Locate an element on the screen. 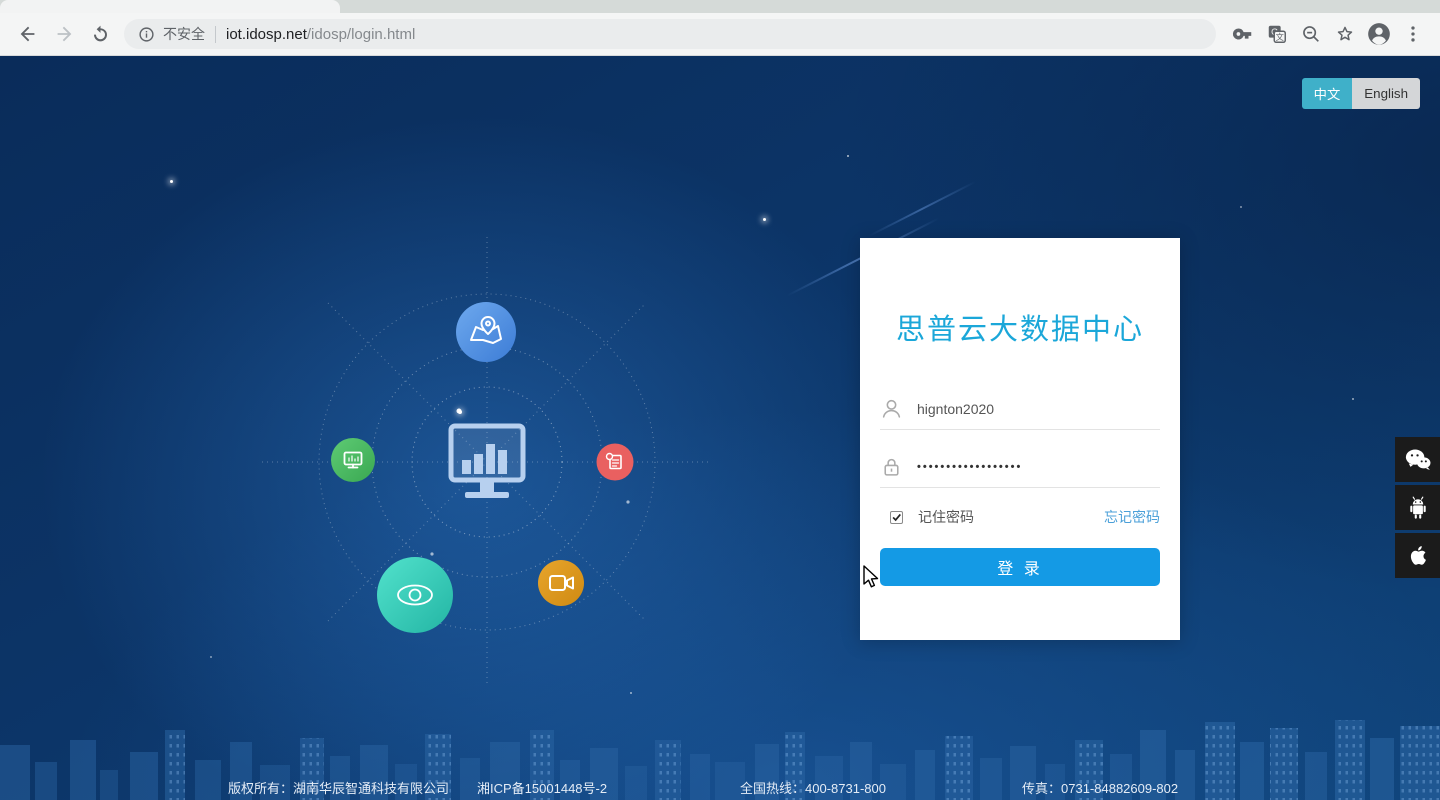 The height and width of the screenshot is (800, 1440). zoom-out-button is located at coordinates (1311, 34).